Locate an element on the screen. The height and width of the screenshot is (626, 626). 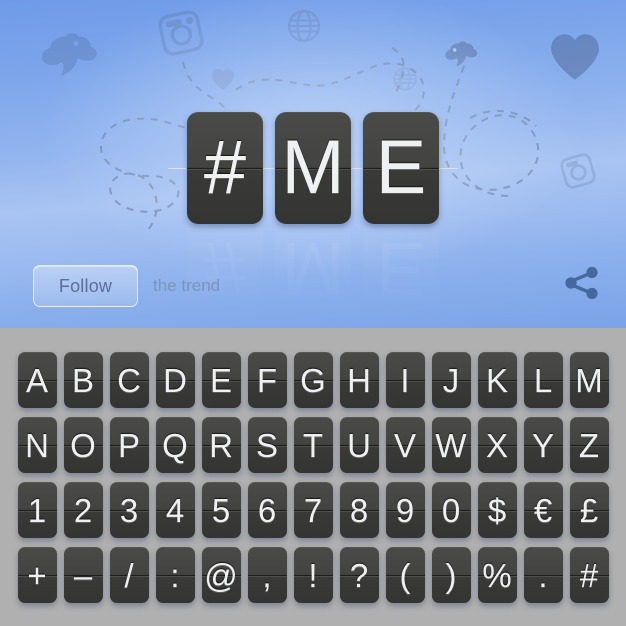
key-tile: T is located at coordinates (313, 445).